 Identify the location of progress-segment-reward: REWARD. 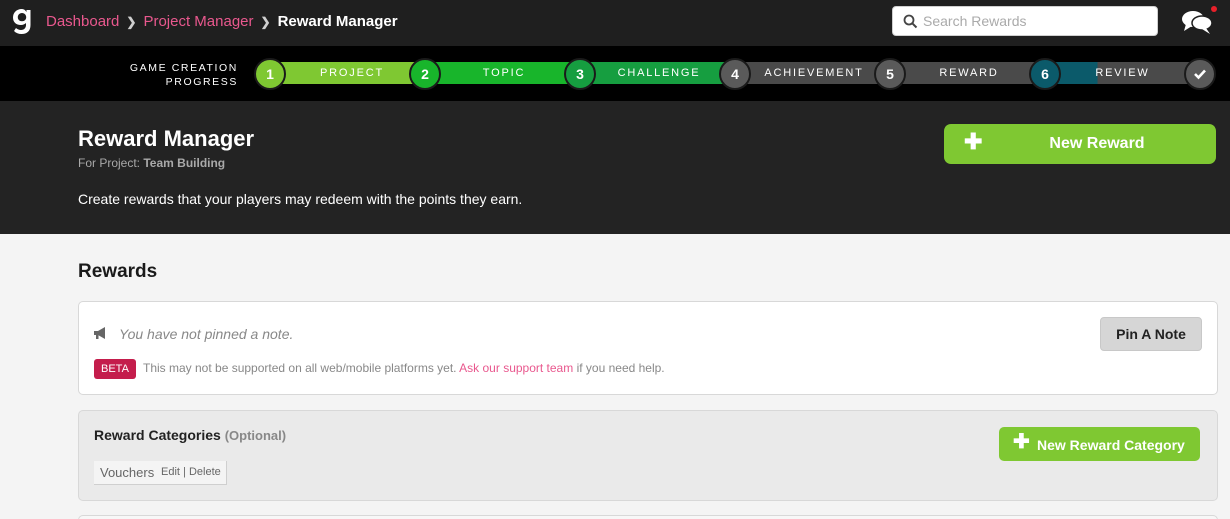
(969, 73).